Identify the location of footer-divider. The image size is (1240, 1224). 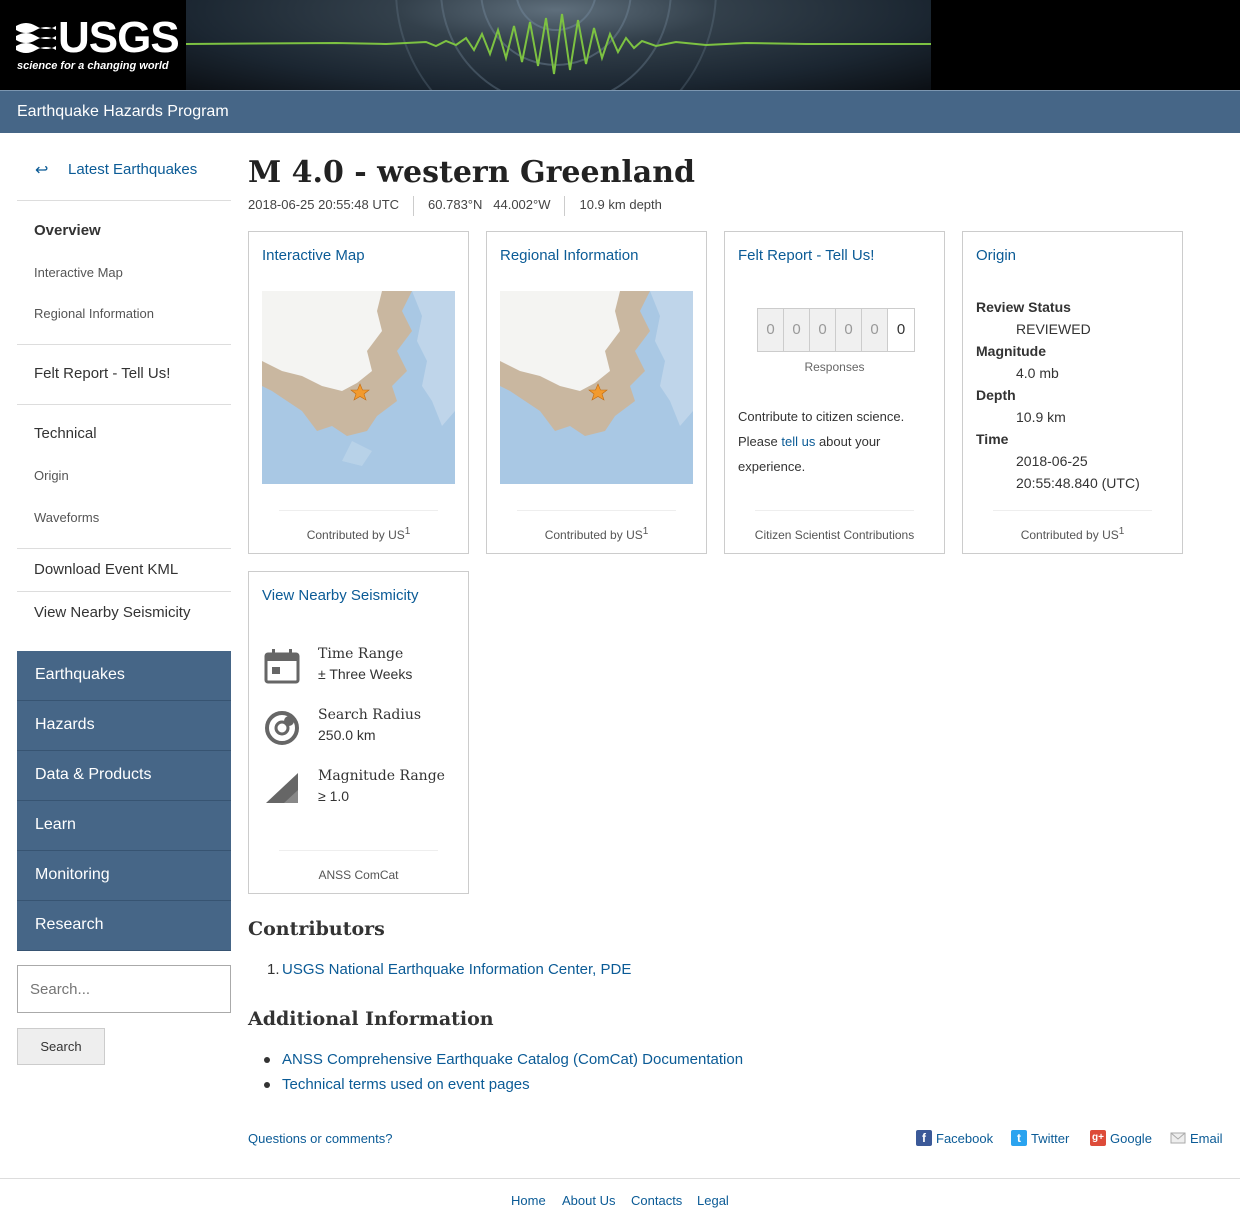
(620, 1178).